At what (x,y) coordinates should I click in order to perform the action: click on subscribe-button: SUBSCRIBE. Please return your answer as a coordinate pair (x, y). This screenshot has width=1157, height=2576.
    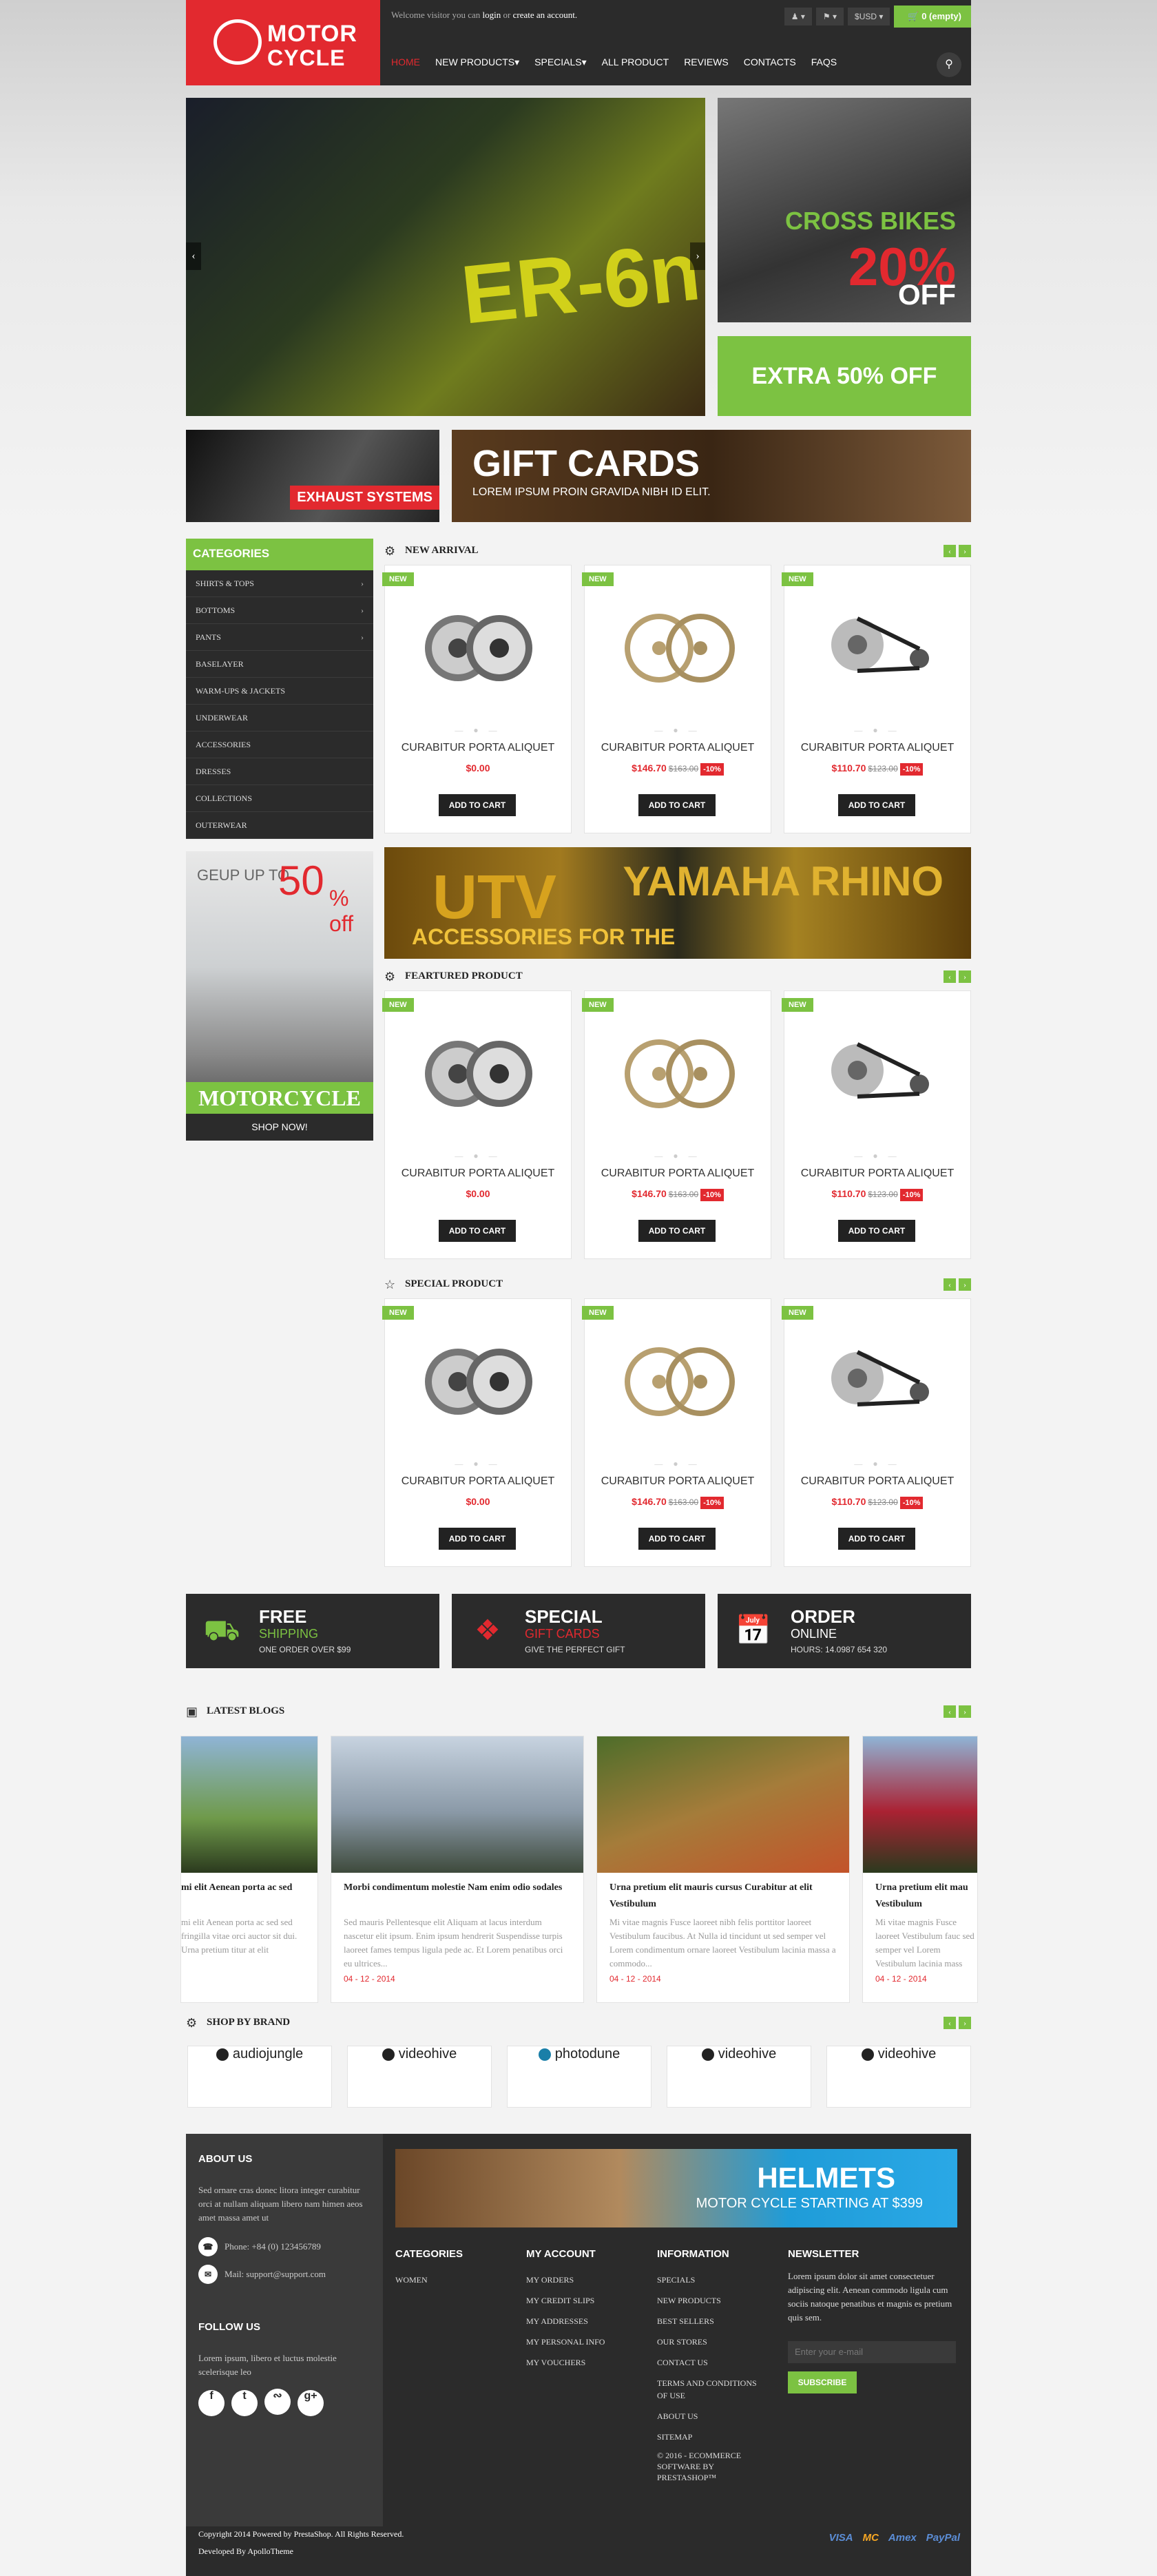
    Looking at the image, I should click on (822, 2382).